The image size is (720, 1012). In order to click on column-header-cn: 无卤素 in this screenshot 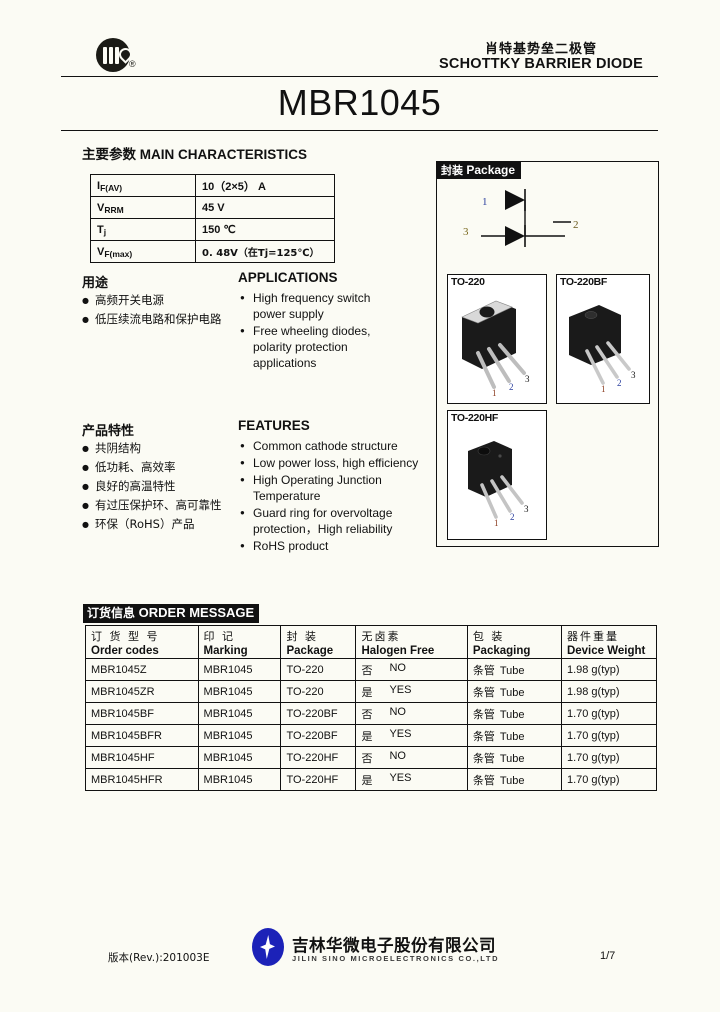, I will do `click(381, 636)`.